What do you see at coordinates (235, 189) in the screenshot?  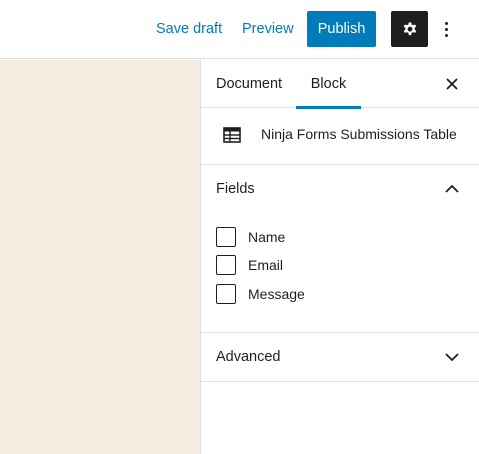 I see `fields-panel-title: Fields` at bounding box center [235, 189].